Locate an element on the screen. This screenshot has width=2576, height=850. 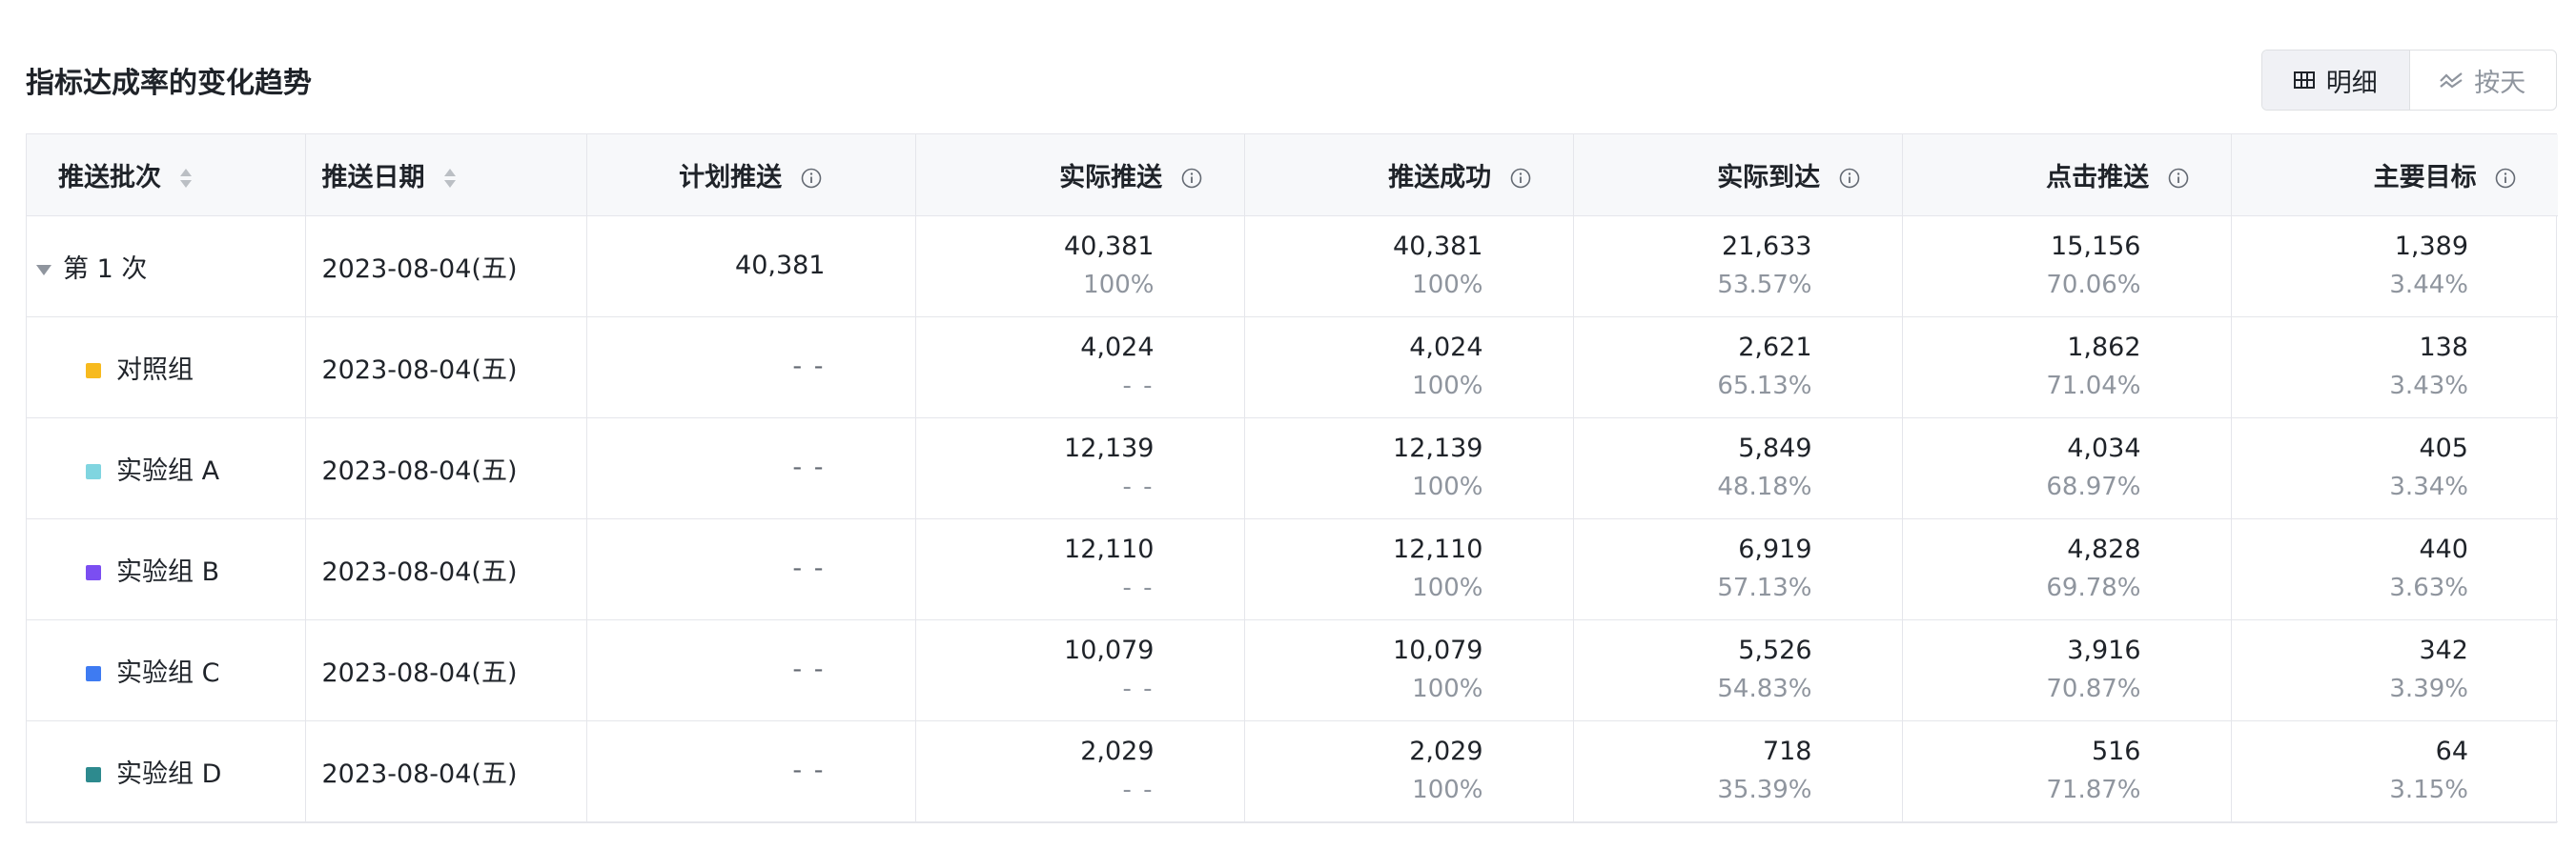
view-toggle: 明细 按天 is located at coordinates (2409, 80).